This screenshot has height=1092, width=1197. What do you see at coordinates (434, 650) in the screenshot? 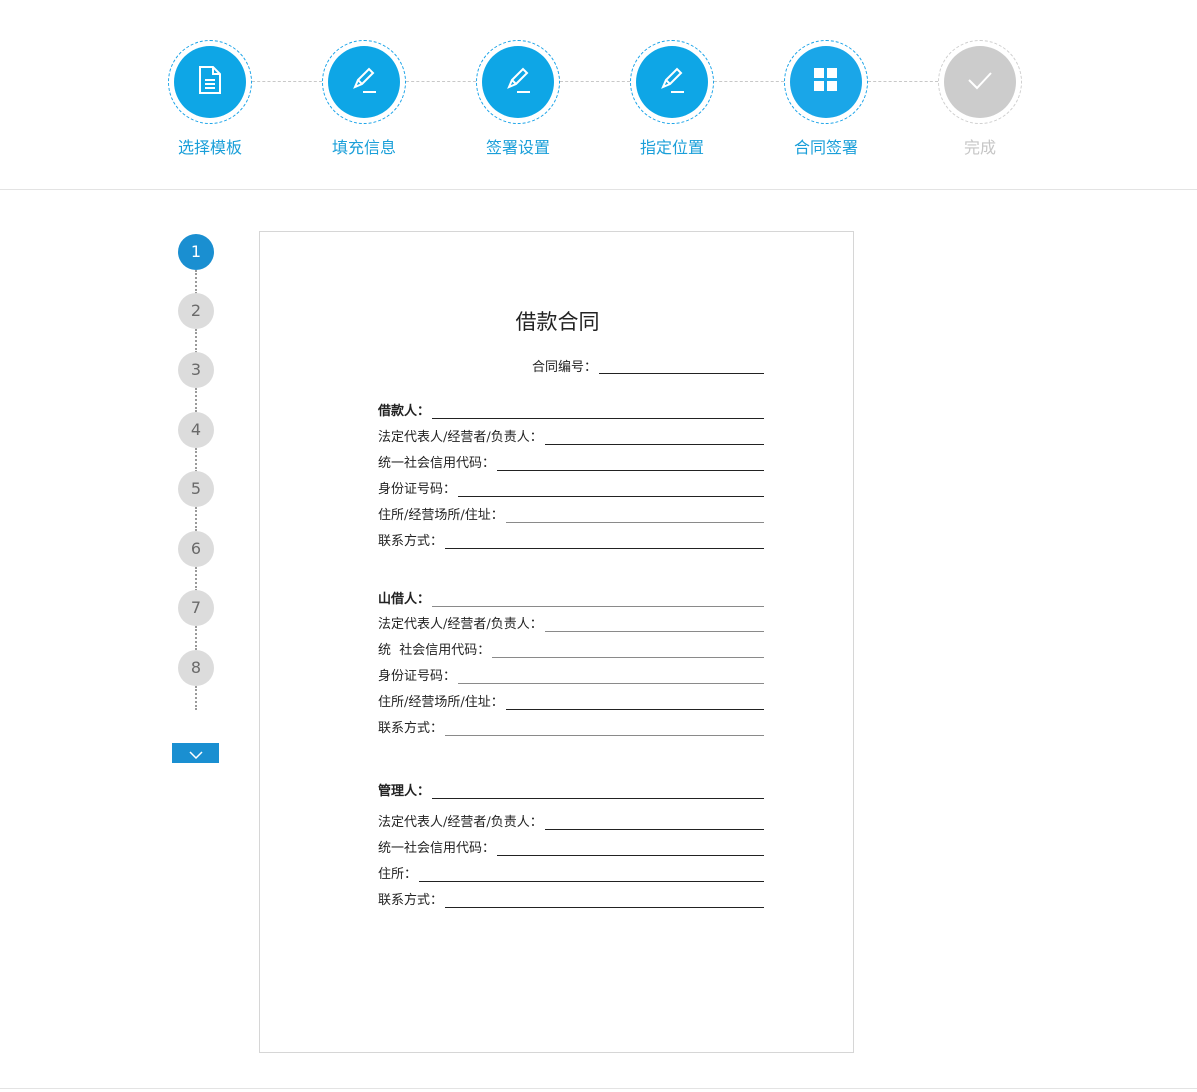
I see `field-label: 统 社会信用代码：` at bounding box center [434, 650].